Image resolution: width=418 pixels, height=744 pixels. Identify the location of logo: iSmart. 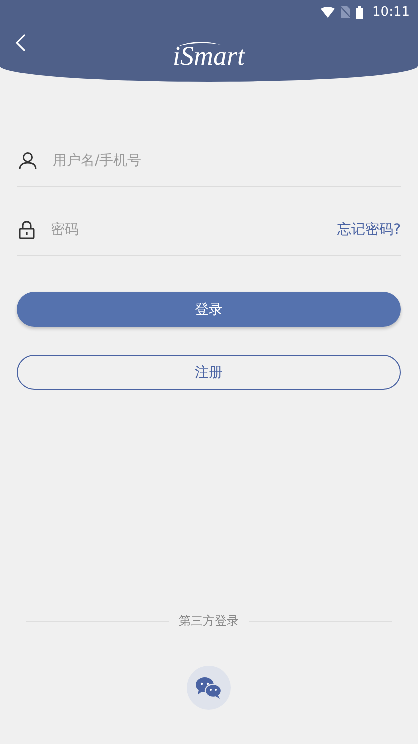
(208, 55).